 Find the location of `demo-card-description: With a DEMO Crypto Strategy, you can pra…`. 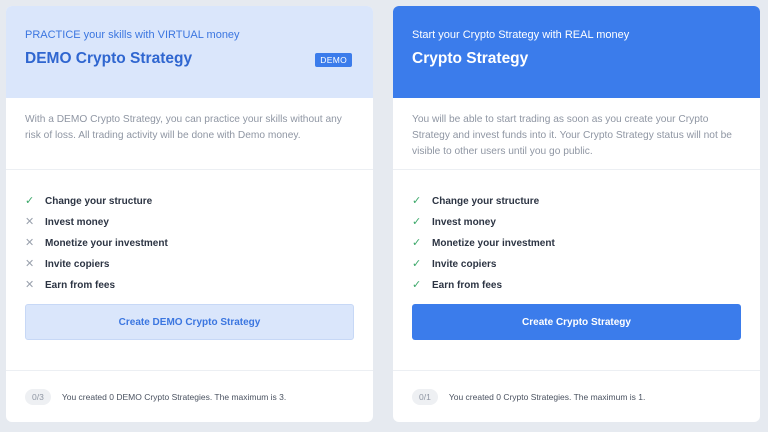

demo-card-description: With a DEMO Crypto Strategy, you can pra… is located at coordinates (189, 134).